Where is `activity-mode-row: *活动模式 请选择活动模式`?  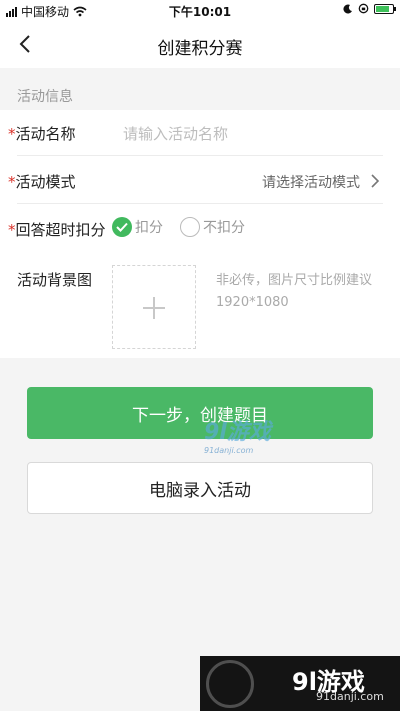
activity-mode-row: *活动模式 请选择活动模式 is located at coordinates (200, 181).